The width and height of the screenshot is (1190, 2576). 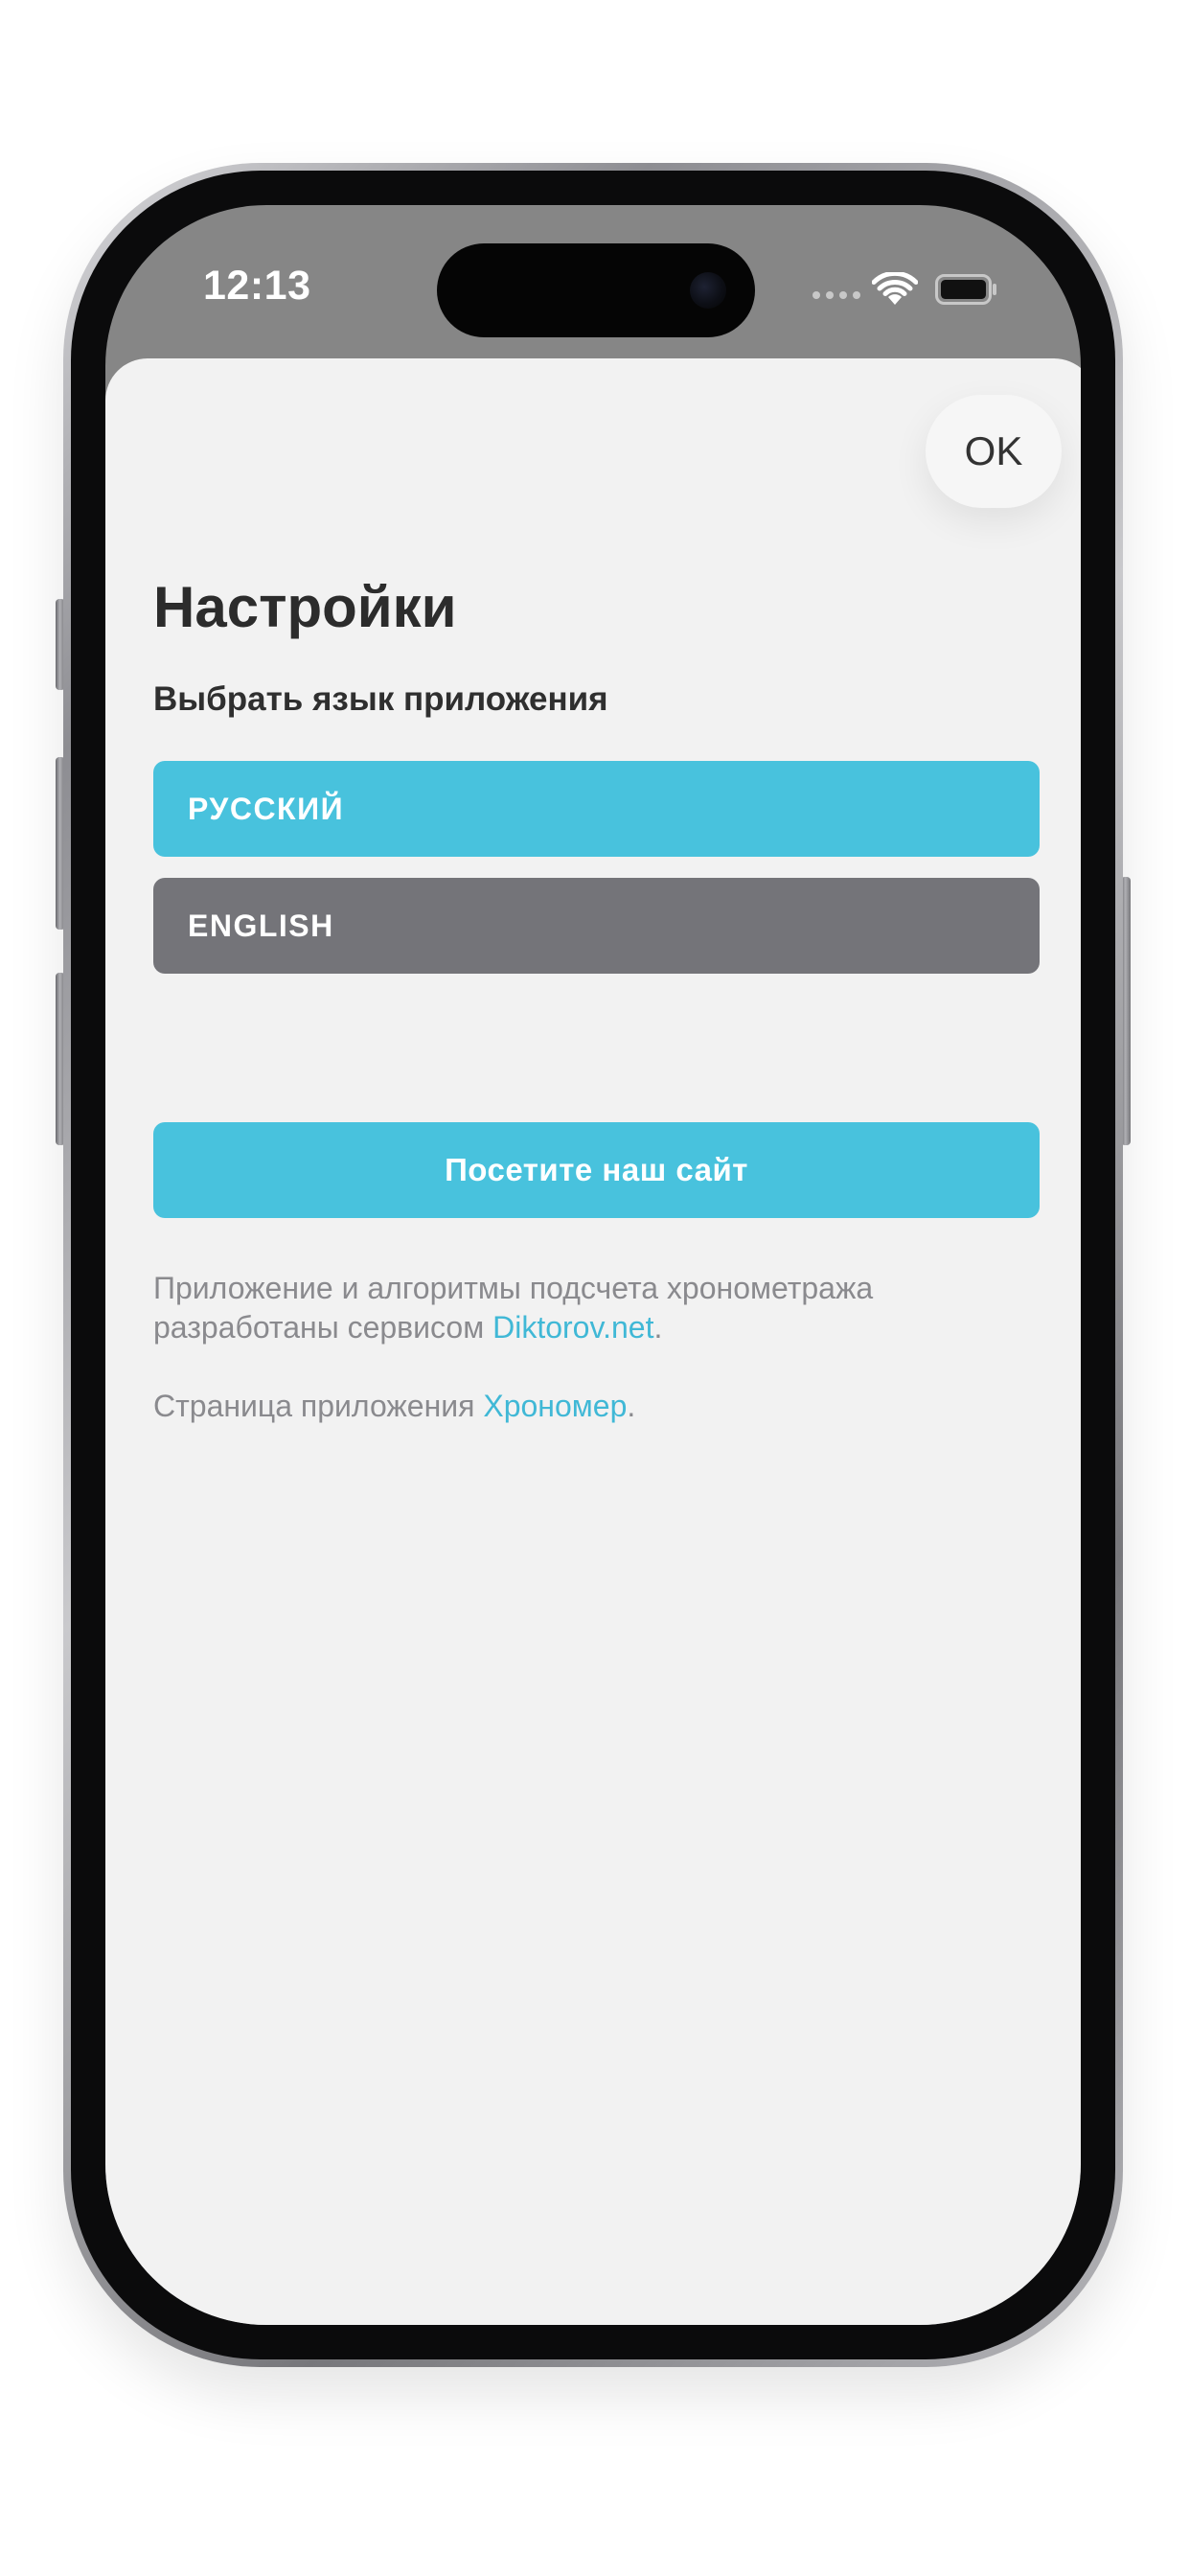 I want to click on language-russian-button: РУССКИЙ, so click(x=596, y=809).